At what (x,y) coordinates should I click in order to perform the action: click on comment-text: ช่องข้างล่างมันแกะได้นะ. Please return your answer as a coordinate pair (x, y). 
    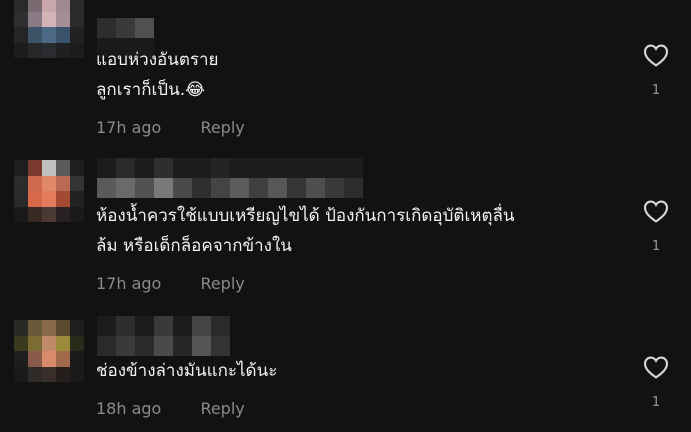
    Looking at the image, I should click on (187, 371).